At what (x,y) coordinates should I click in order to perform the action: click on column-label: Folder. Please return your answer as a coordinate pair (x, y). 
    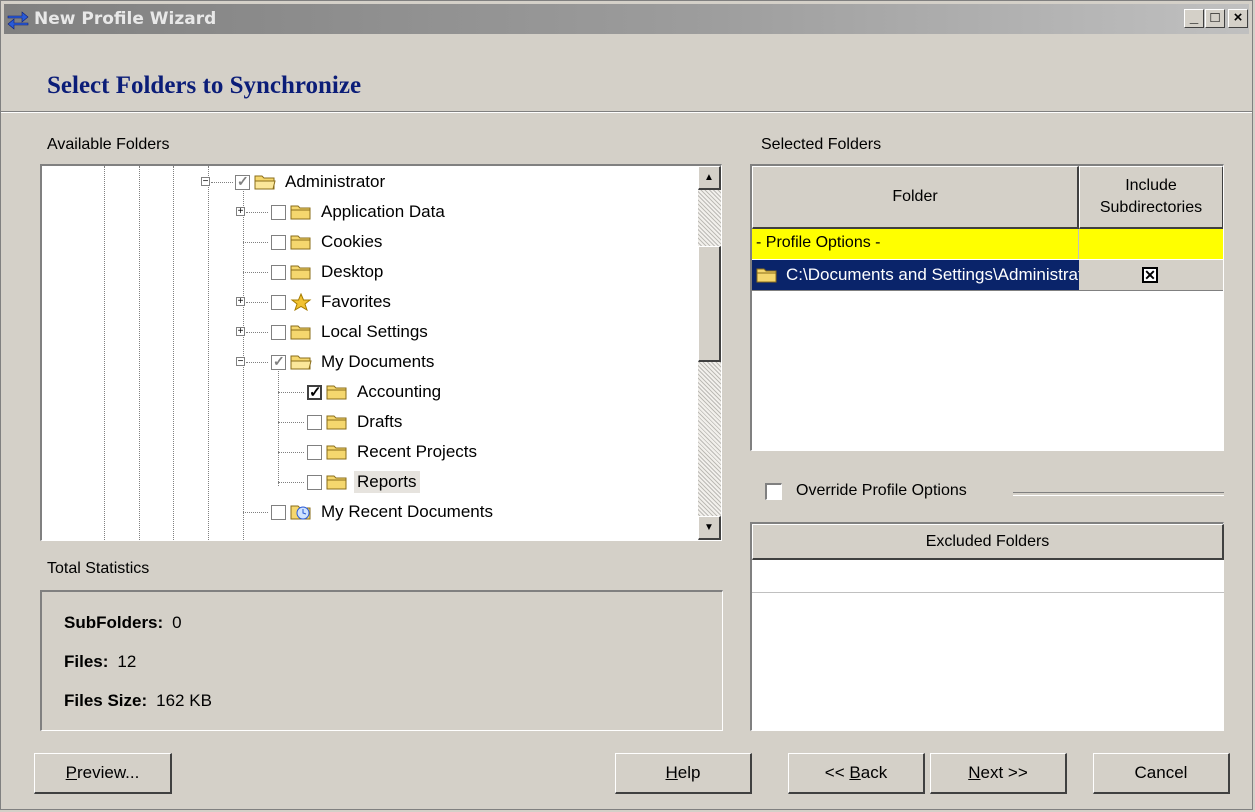
    Looking at the image, I should click on (915, 196).